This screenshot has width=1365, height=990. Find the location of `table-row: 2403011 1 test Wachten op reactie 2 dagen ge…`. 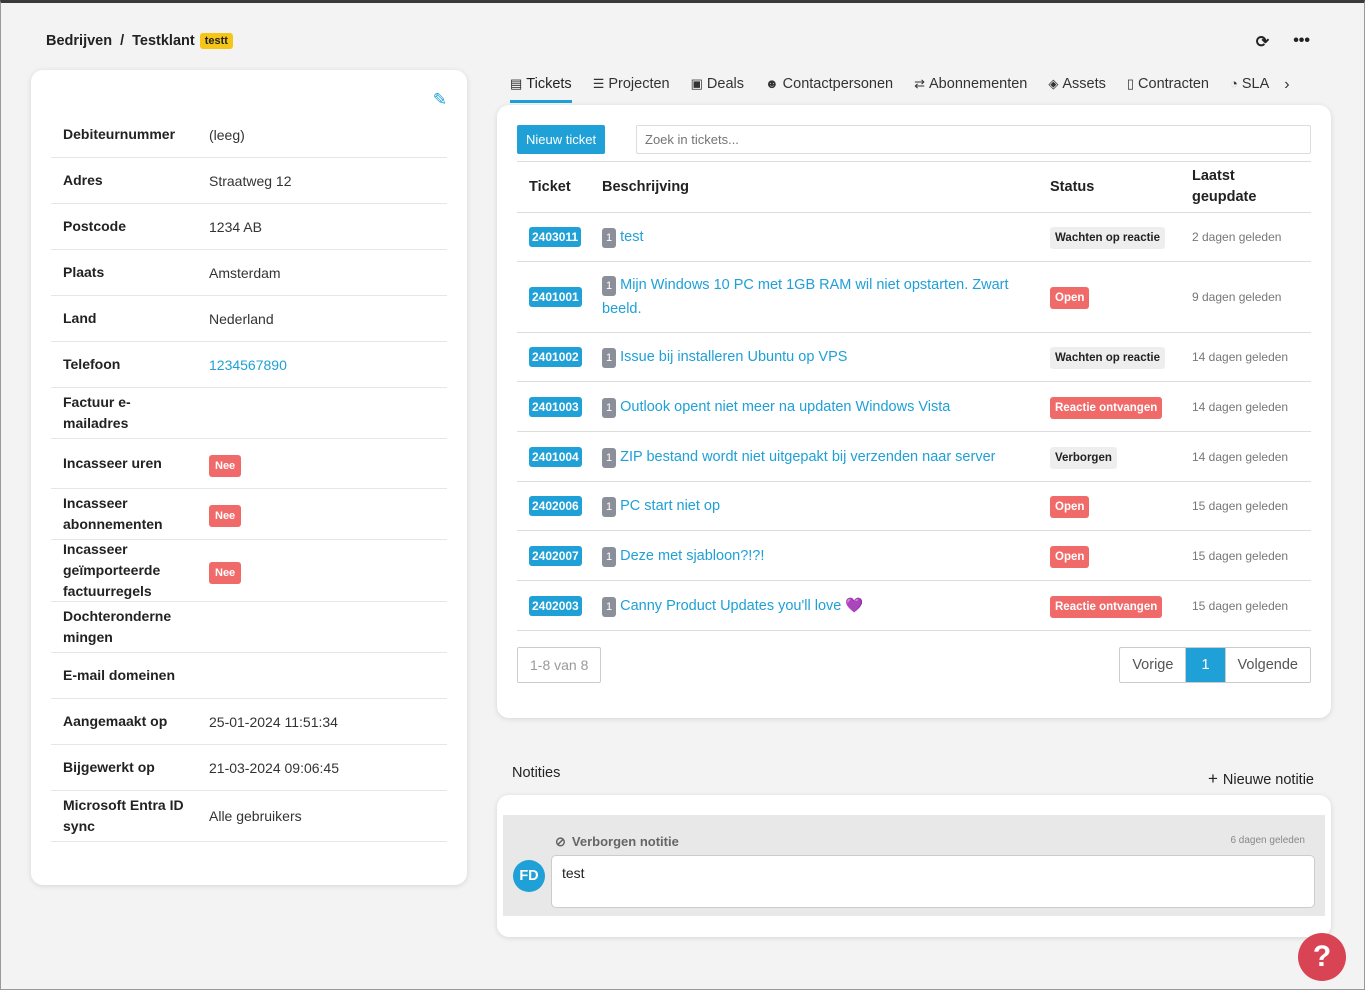

table-row: 2403011 1 test Wachten op reactie 2 dagen ge… is located at coordinates (914, 237).